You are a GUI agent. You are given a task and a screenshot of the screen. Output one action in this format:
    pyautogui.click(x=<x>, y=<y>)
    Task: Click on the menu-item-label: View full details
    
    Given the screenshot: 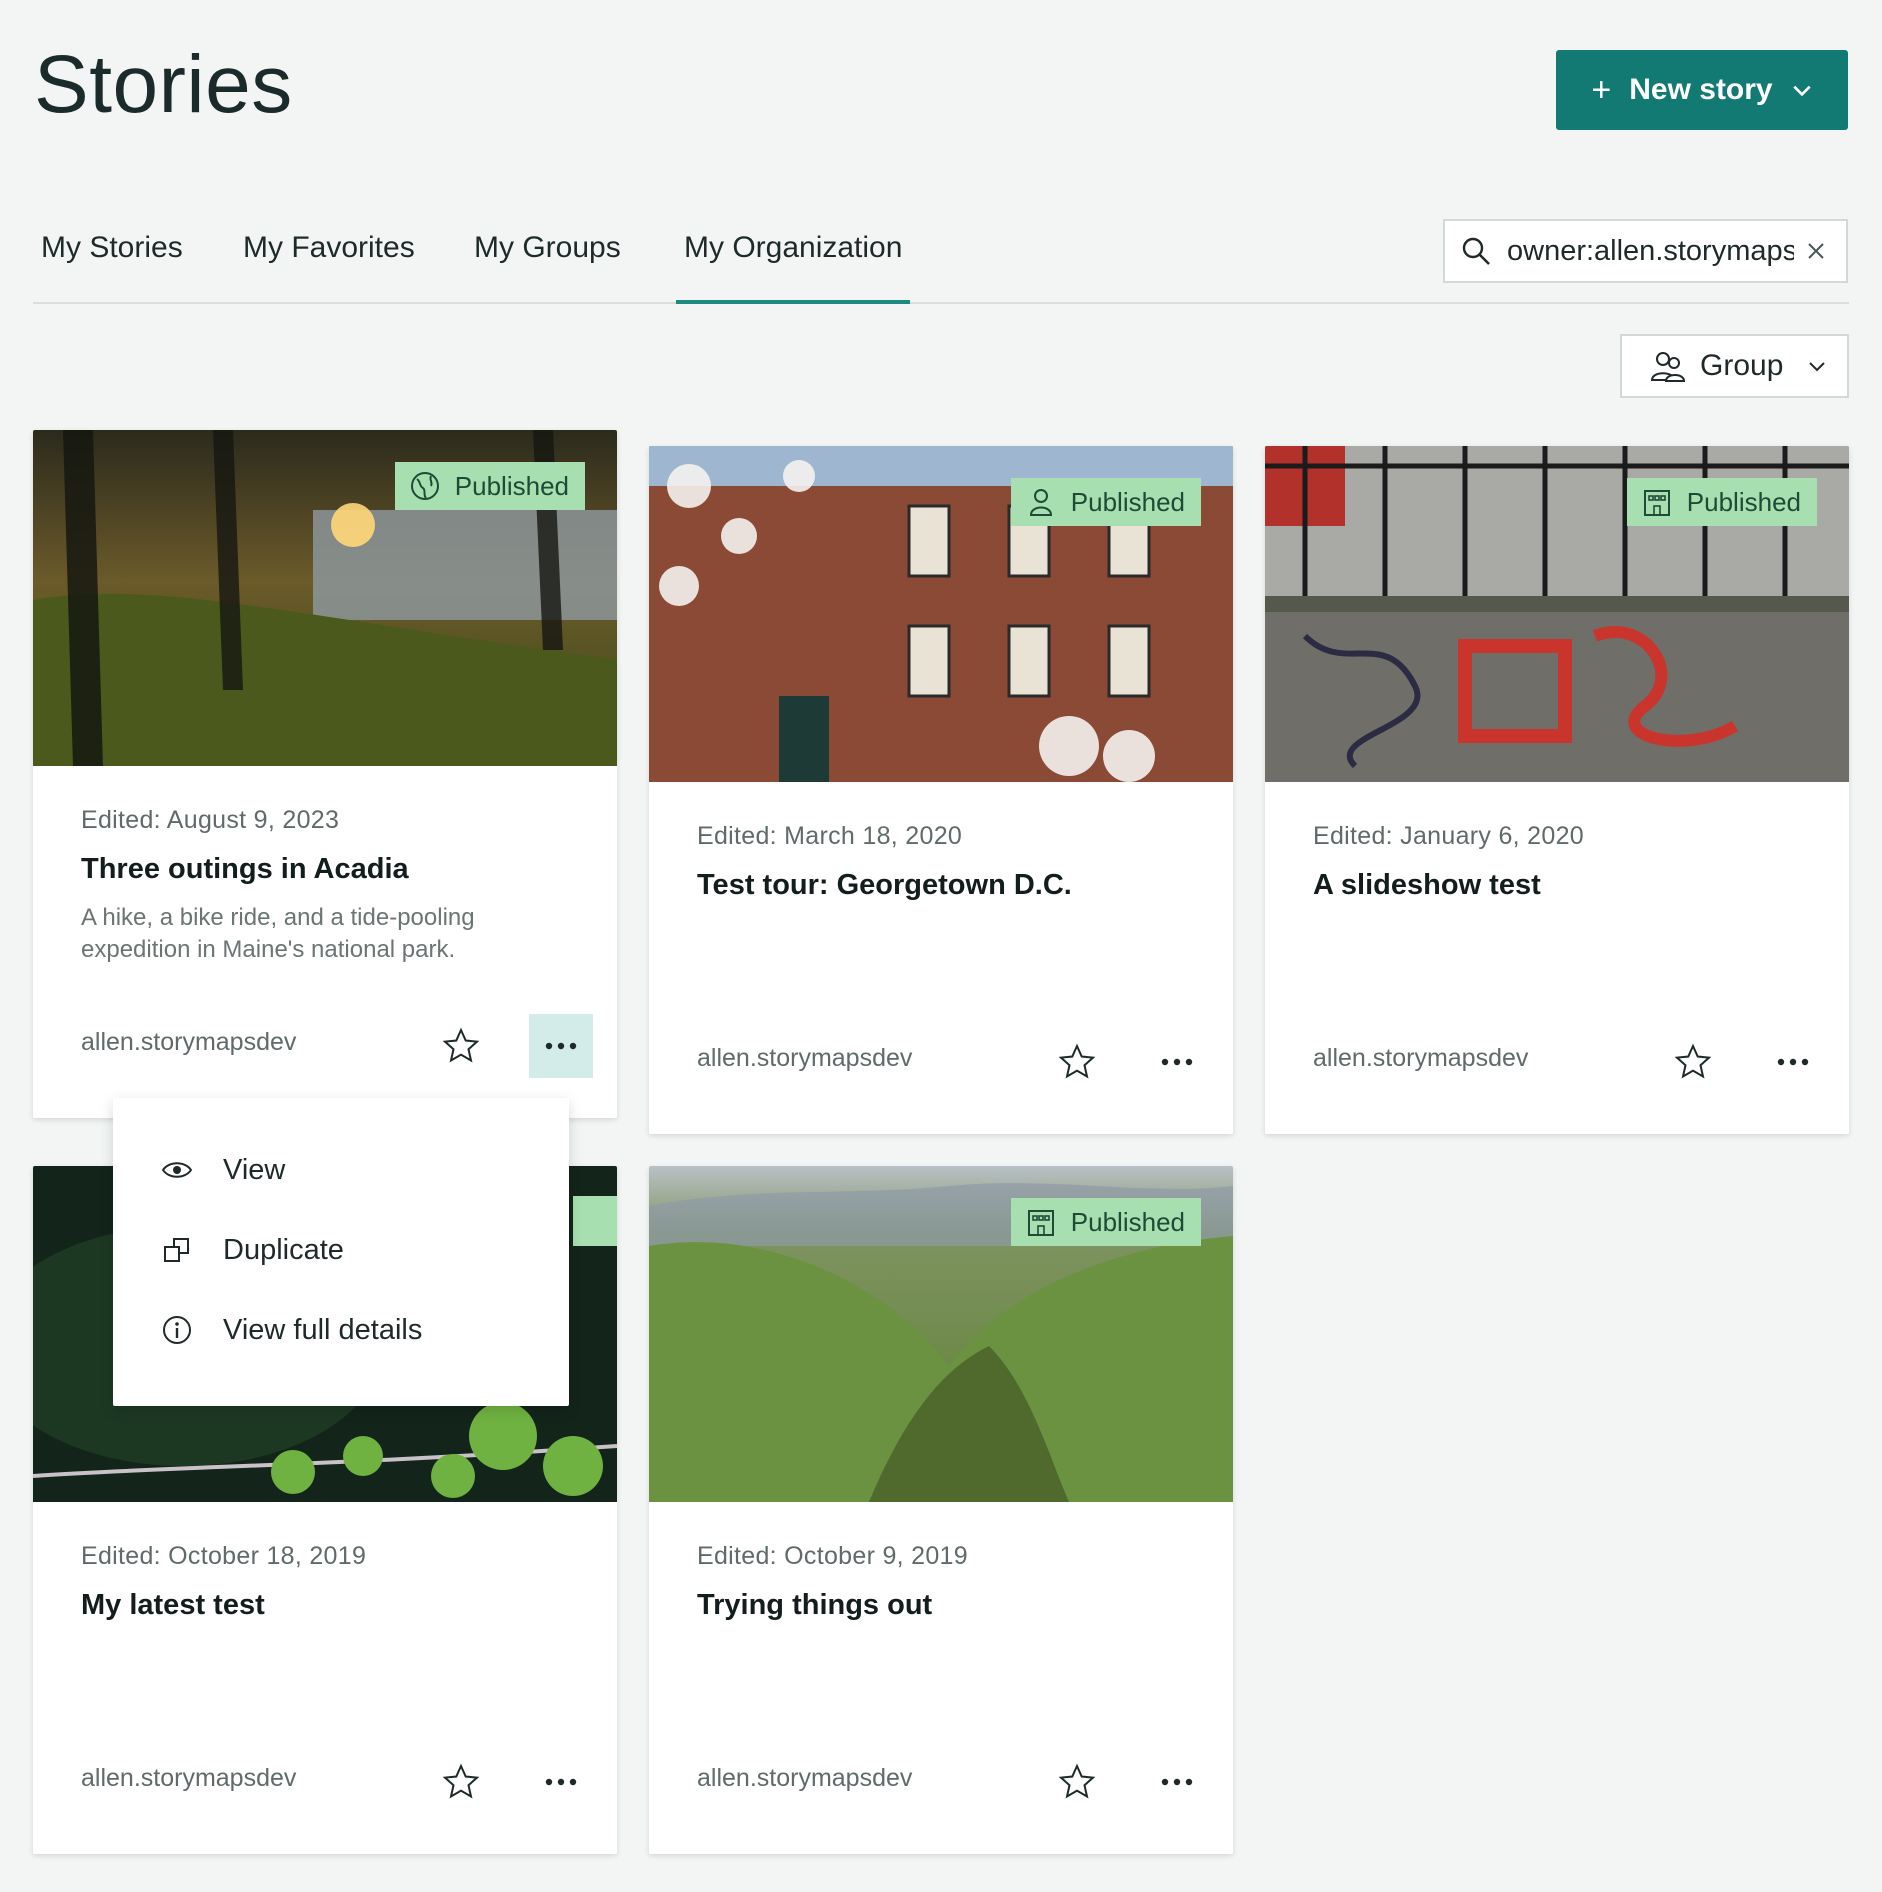 What is the action you would take?
    pyautogui.click(x=323, y=1329)
    